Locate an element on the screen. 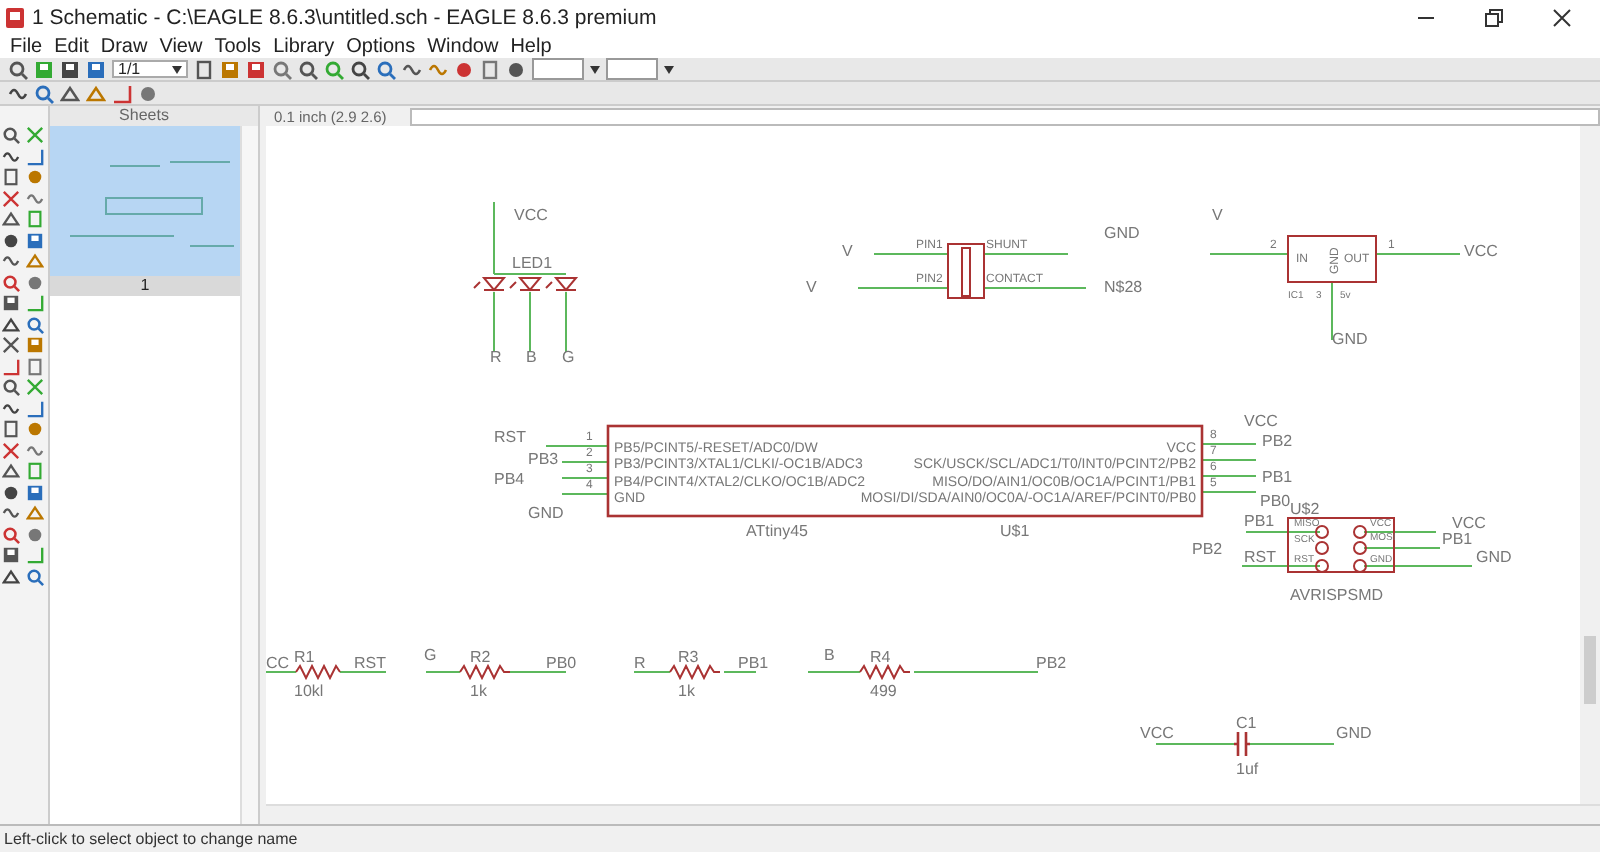 The image size is (1600, 852). sheet-thumbnail is located at coordinates (145, 201).